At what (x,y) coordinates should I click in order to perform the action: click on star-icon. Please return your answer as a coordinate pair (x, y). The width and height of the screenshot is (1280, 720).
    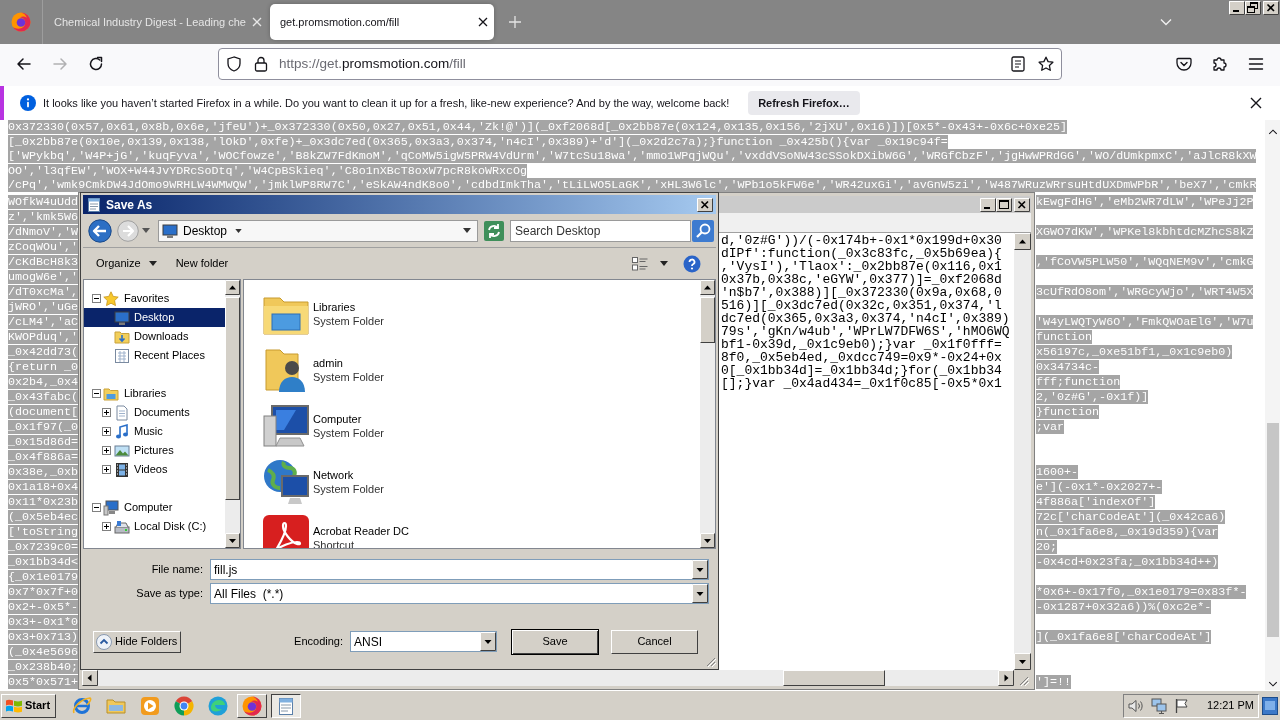
    Looking at the image, I should click on (1046, 64).